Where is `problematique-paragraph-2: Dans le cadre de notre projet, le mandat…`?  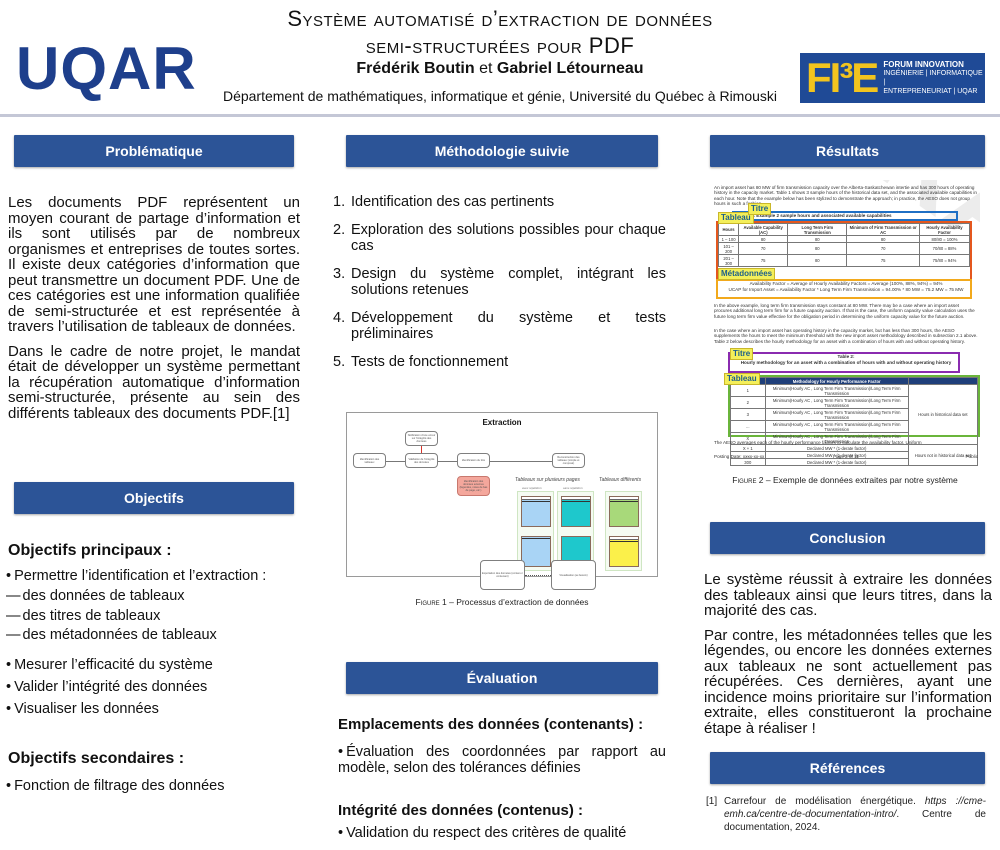
problematique-paragraph-2: Dans le cadre de notre projet, le mandat… is located at coordinates (154, 382).